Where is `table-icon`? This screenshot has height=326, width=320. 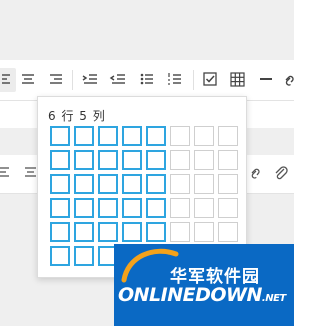
table-icon is located at coordinates (237, 79).